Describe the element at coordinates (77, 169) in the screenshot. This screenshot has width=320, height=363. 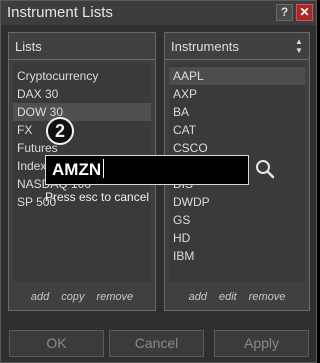
I see `search-input-value: AMZN` at that location.